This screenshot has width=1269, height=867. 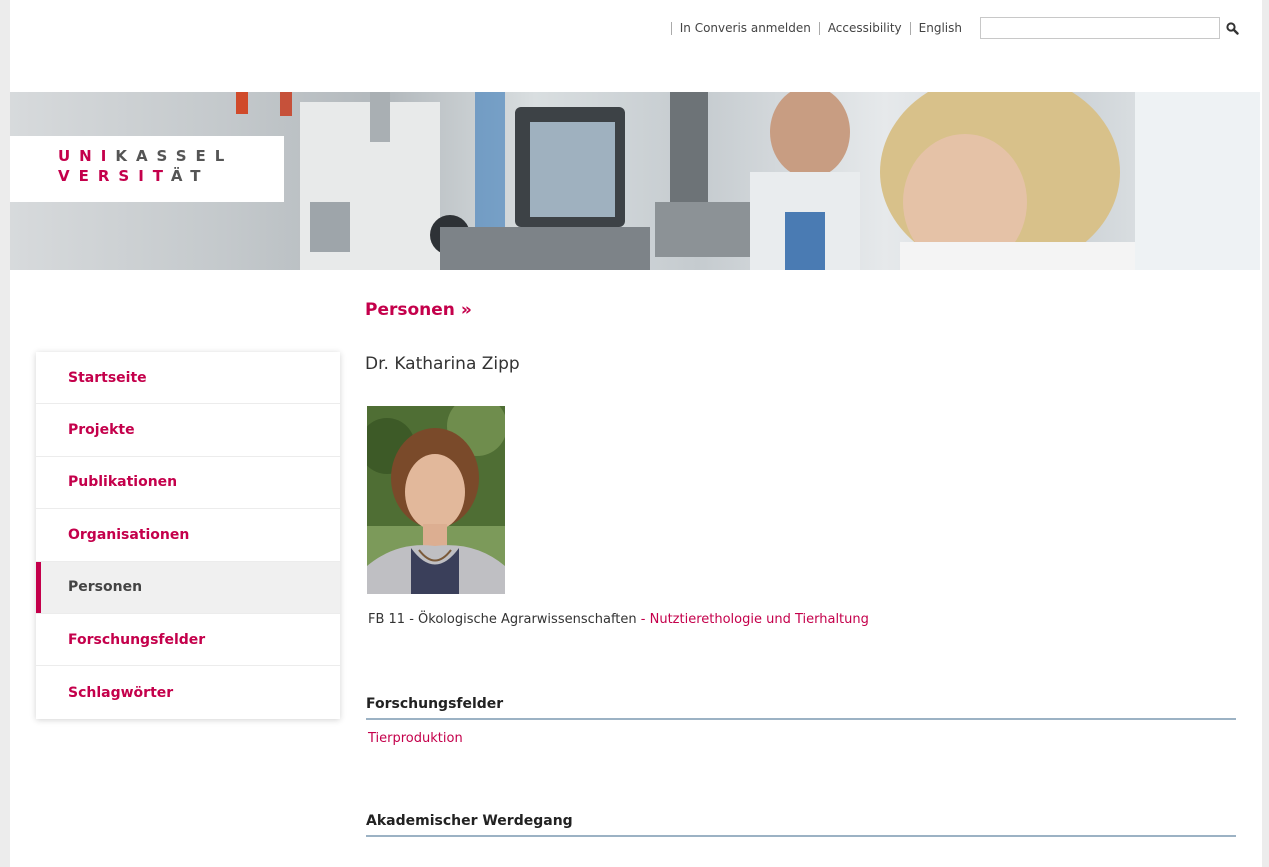 What do you see at coordinates (190, 176) in the screenshot?
I see `logo-text-at: ÄT` at bounding box center [190, 176].